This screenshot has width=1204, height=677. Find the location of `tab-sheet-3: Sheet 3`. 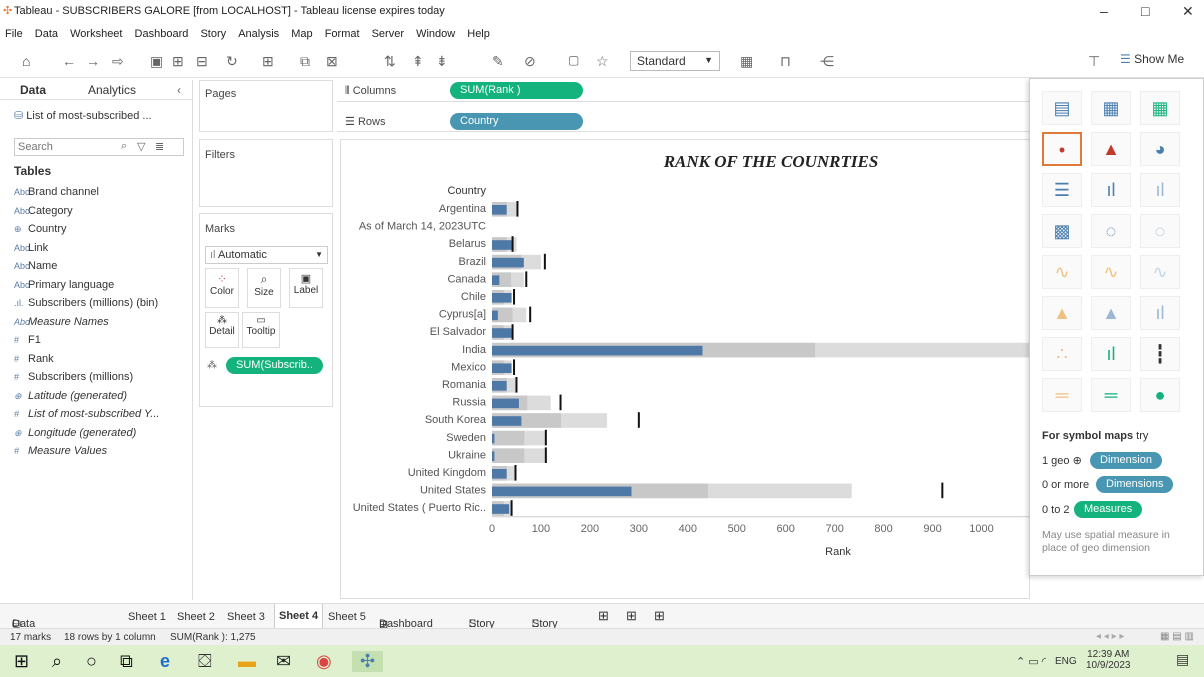

tab-sheet-3: Sheet 3 is located at coordinates (246, 617).